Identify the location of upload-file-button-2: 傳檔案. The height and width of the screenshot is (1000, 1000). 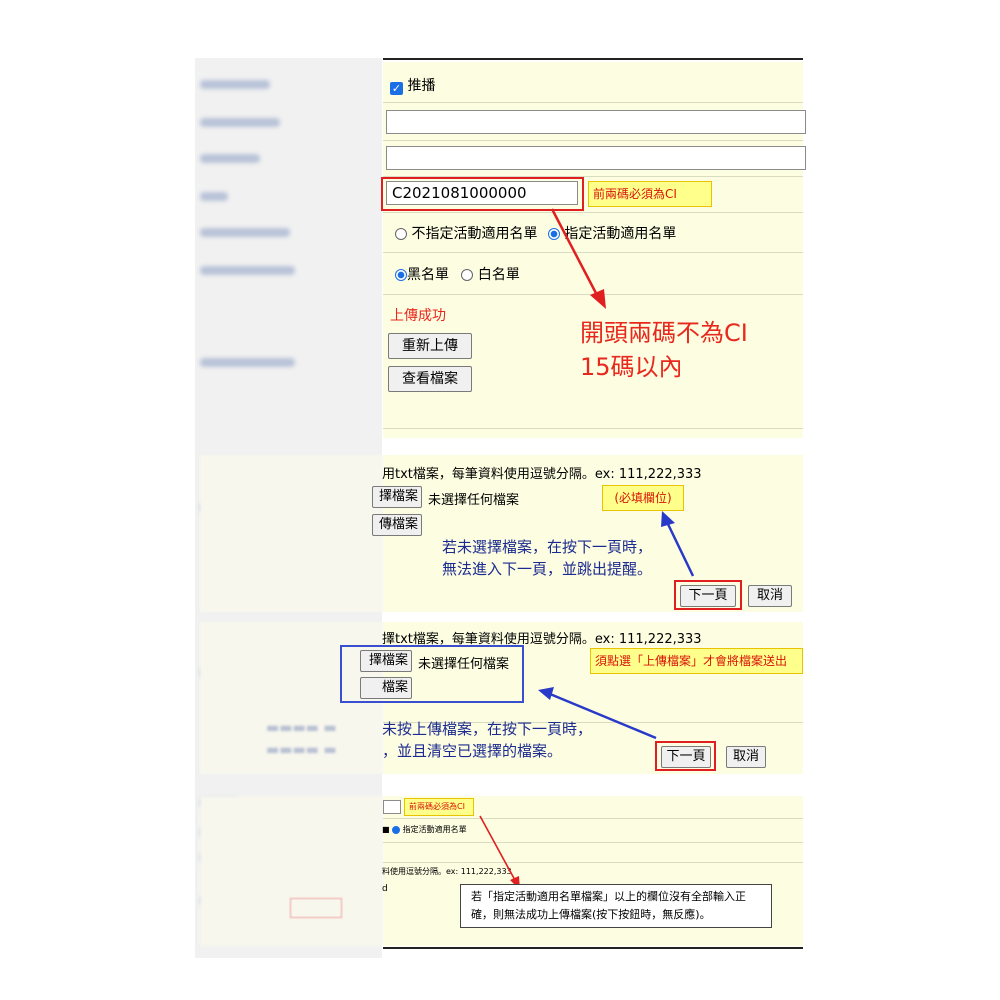
(397, 525).